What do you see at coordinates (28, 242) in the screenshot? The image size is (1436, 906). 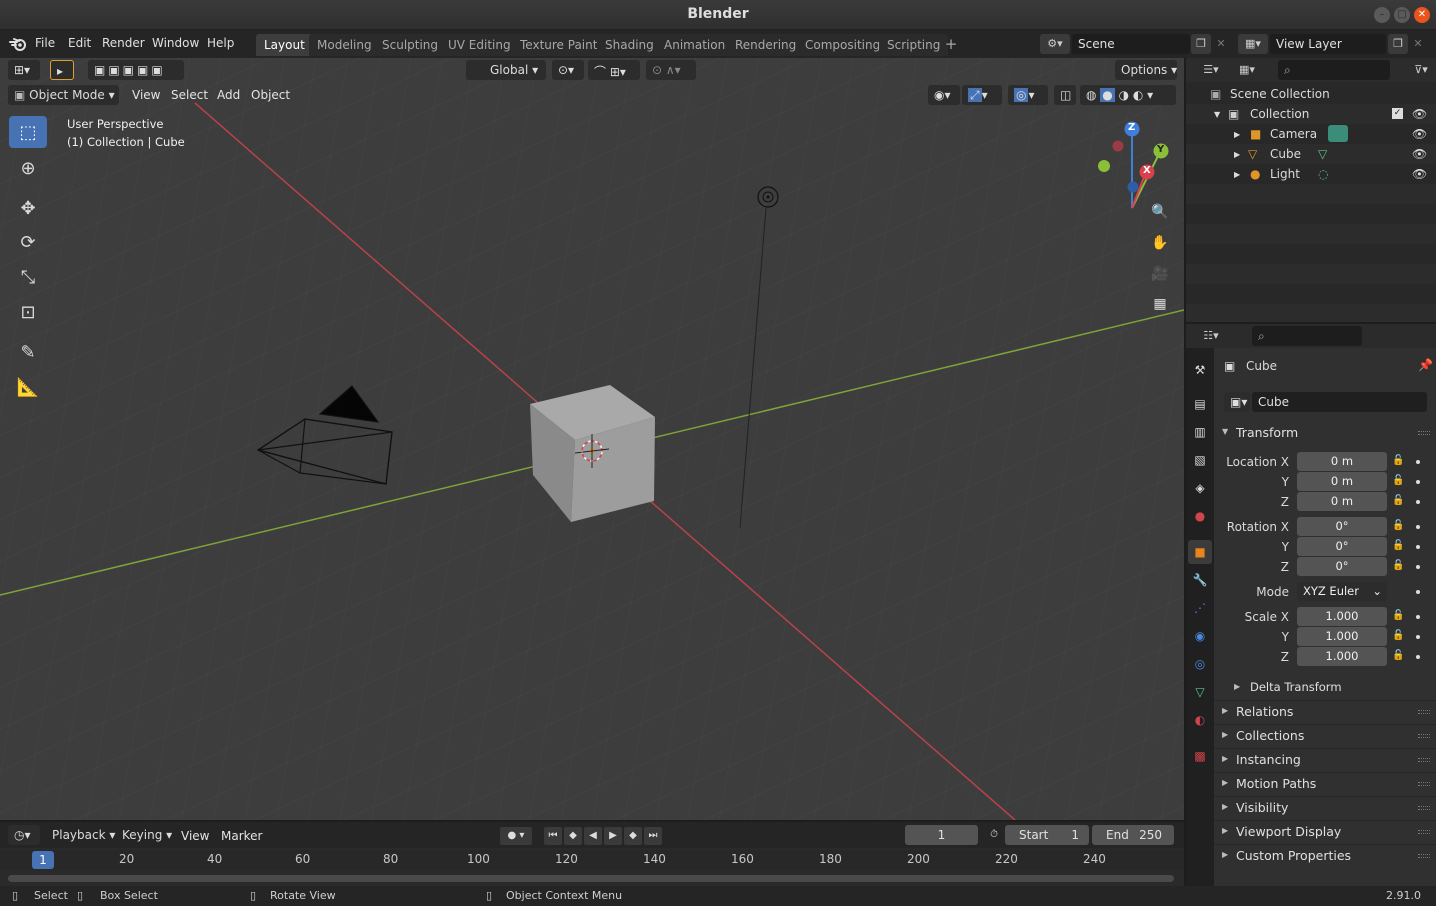 I see `rotate-tool-icon: ⟳` at bounding box center [28, 242].